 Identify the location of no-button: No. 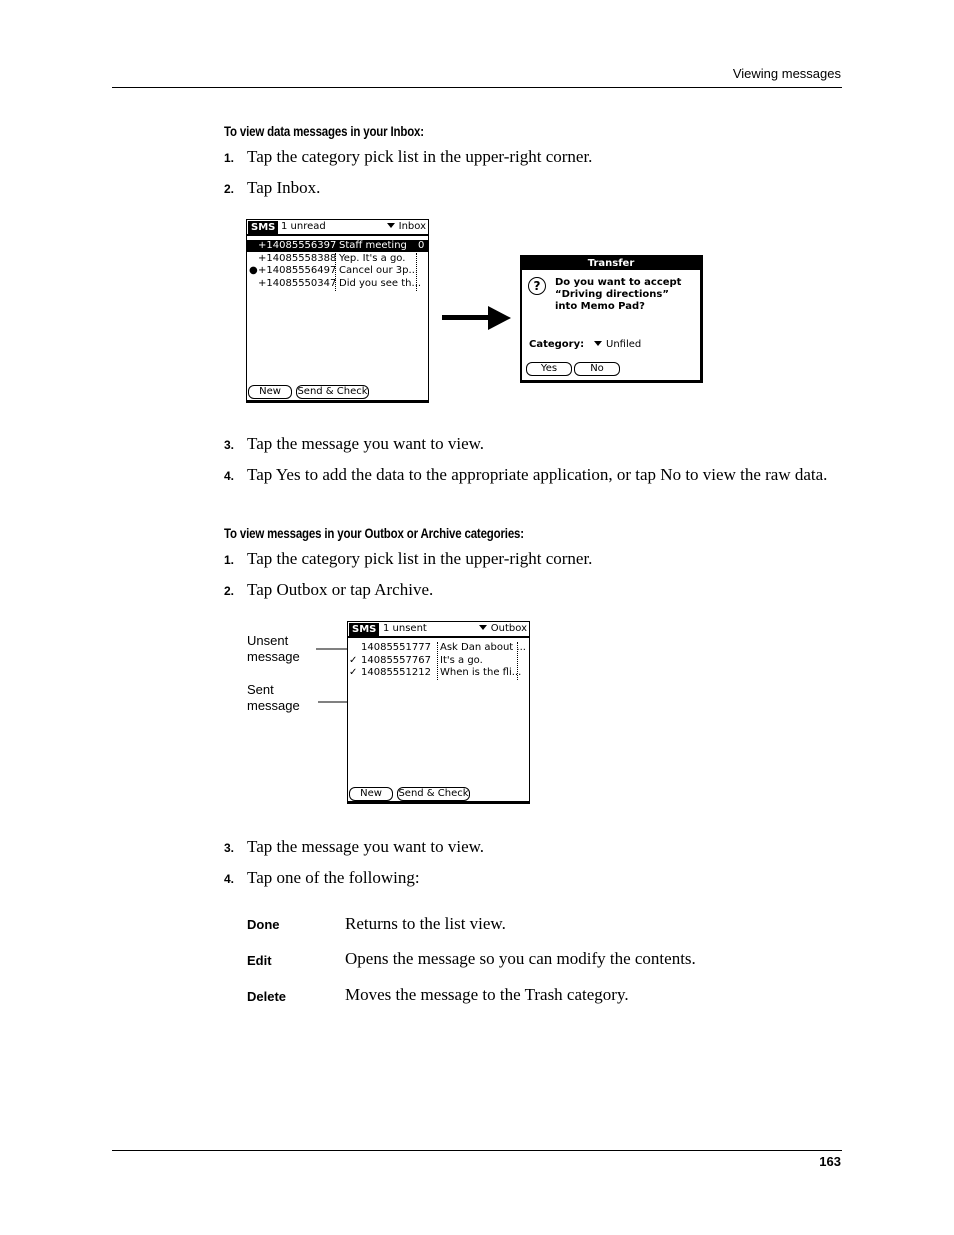
(597, 369).